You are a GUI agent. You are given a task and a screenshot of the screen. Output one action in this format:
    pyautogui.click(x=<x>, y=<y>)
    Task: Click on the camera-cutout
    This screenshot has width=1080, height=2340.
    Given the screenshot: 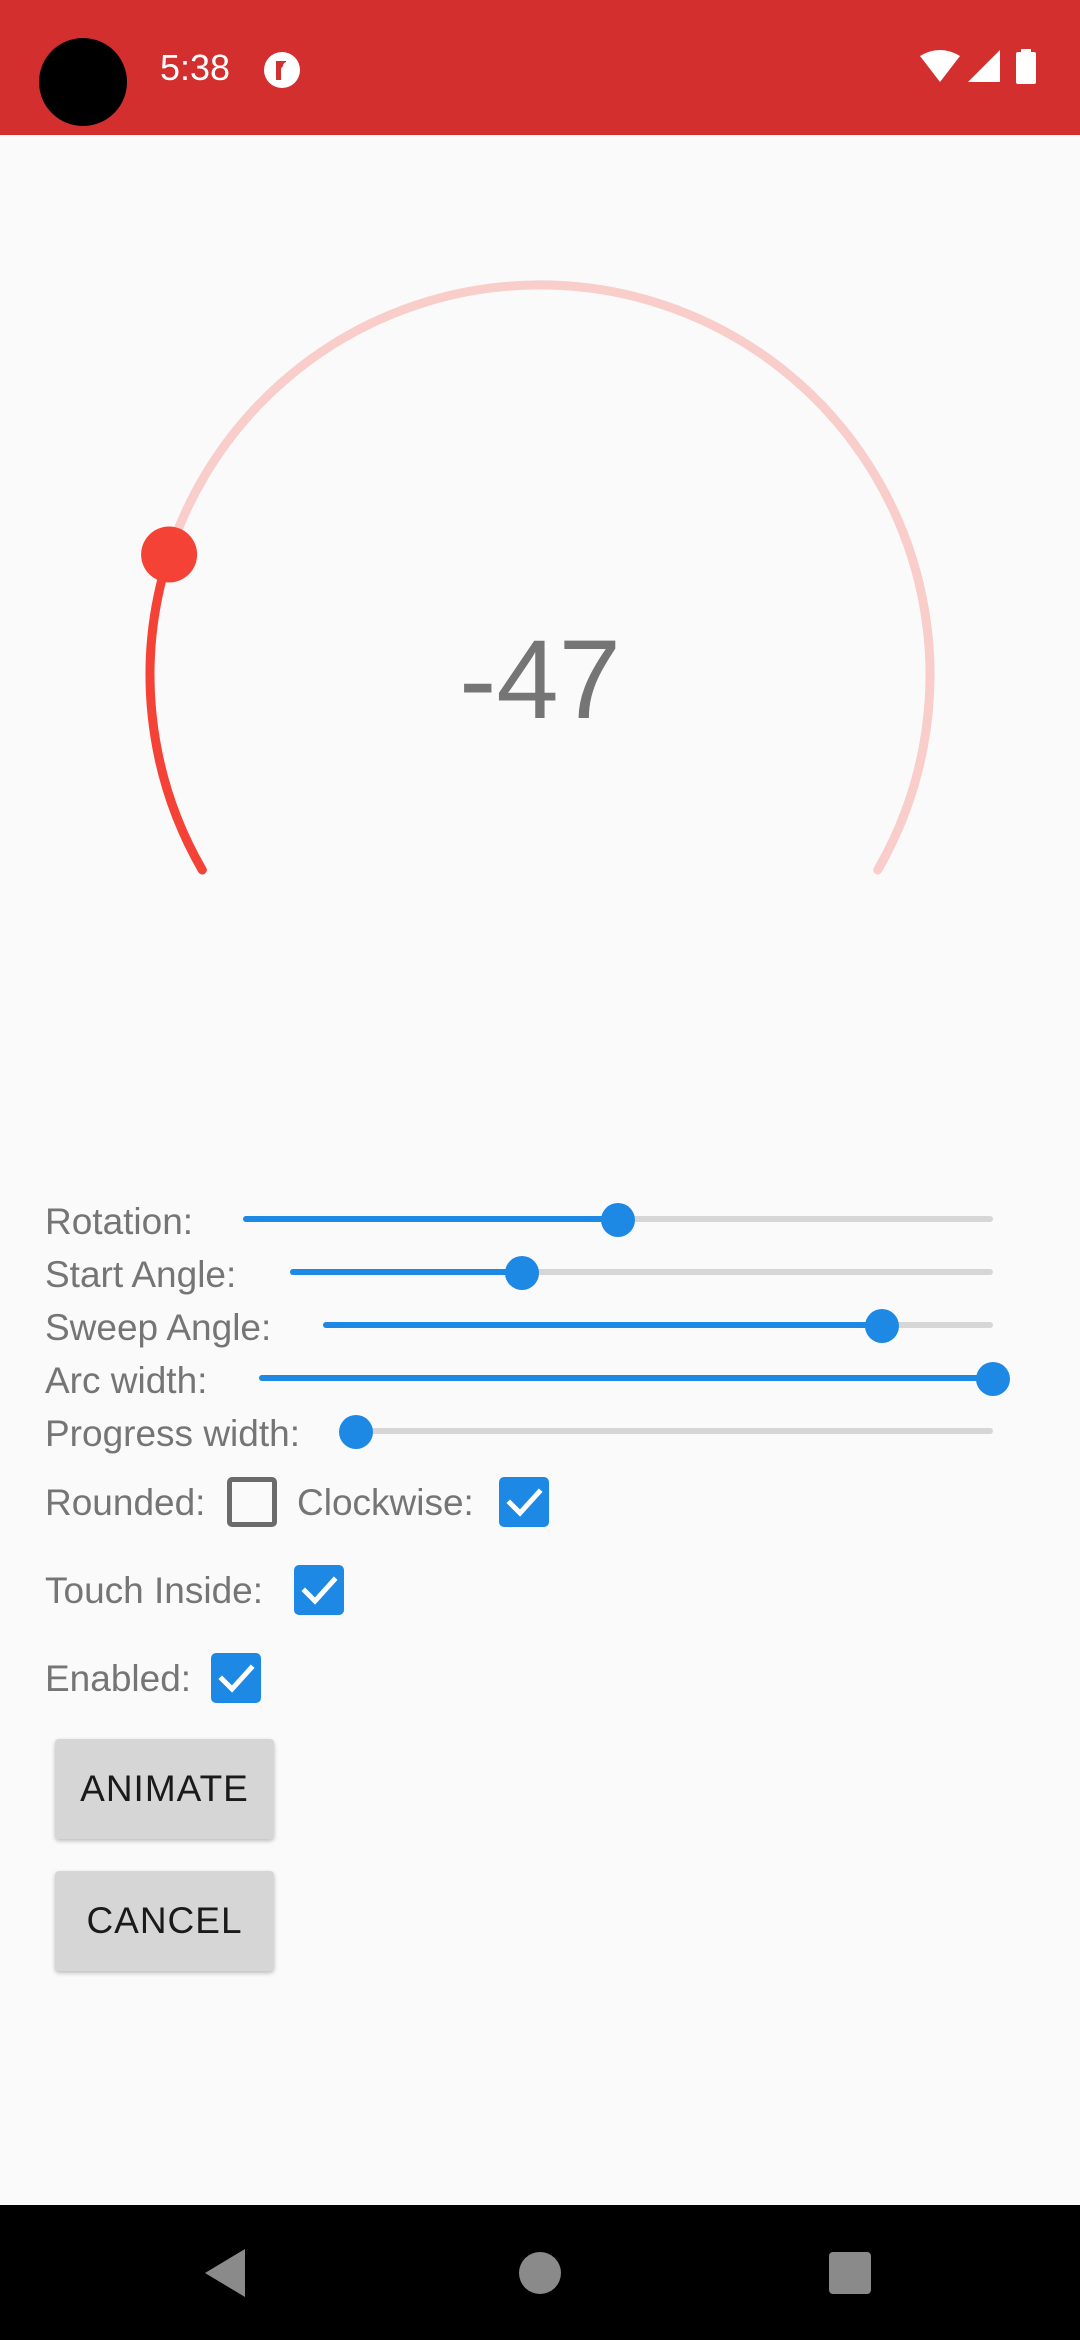 What is the action you would take?
    pyautogui.click(x=83, y=82)
    